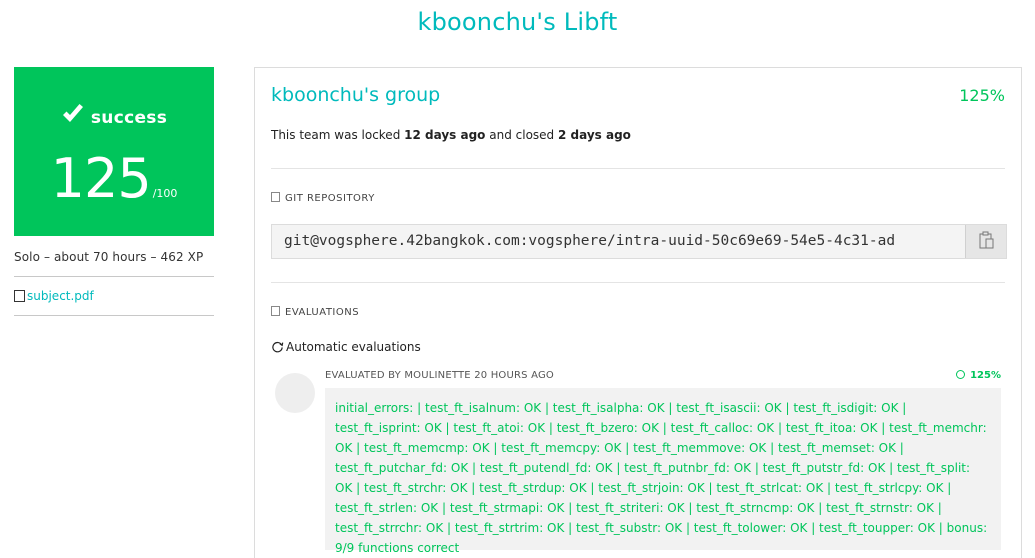  What do you see at coordinates (72, 113) in the screenshot?
I see `checkmark-icon` at bounding box center [72, 113].